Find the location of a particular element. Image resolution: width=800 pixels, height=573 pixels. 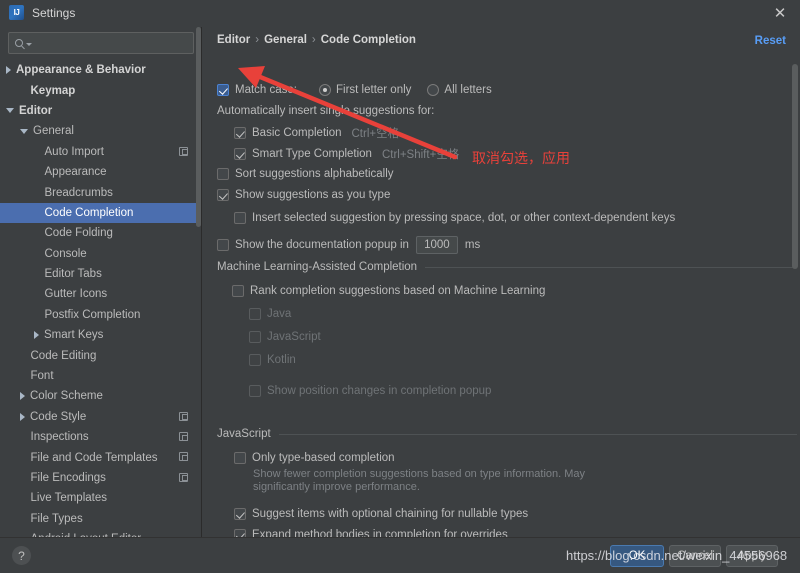

sidebar-item-label: Gutter Icons is located at coordinates (76, 294).